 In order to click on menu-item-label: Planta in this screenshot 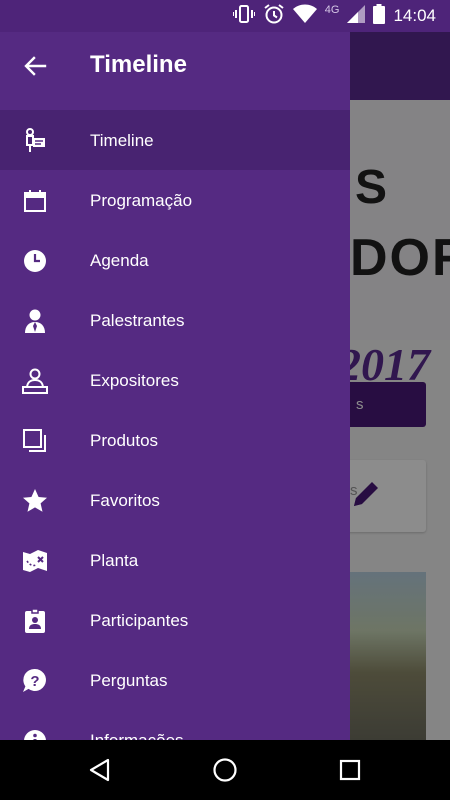, I will do `click(114, 560)`.